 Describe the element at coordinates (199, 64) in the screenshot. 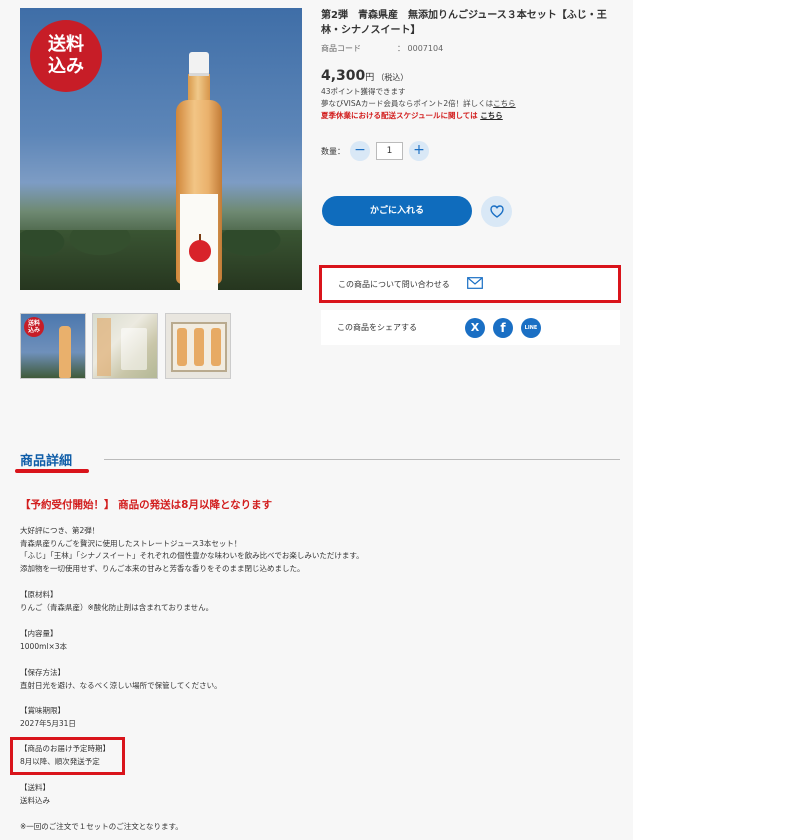

I see `bottle-cap` at that location.